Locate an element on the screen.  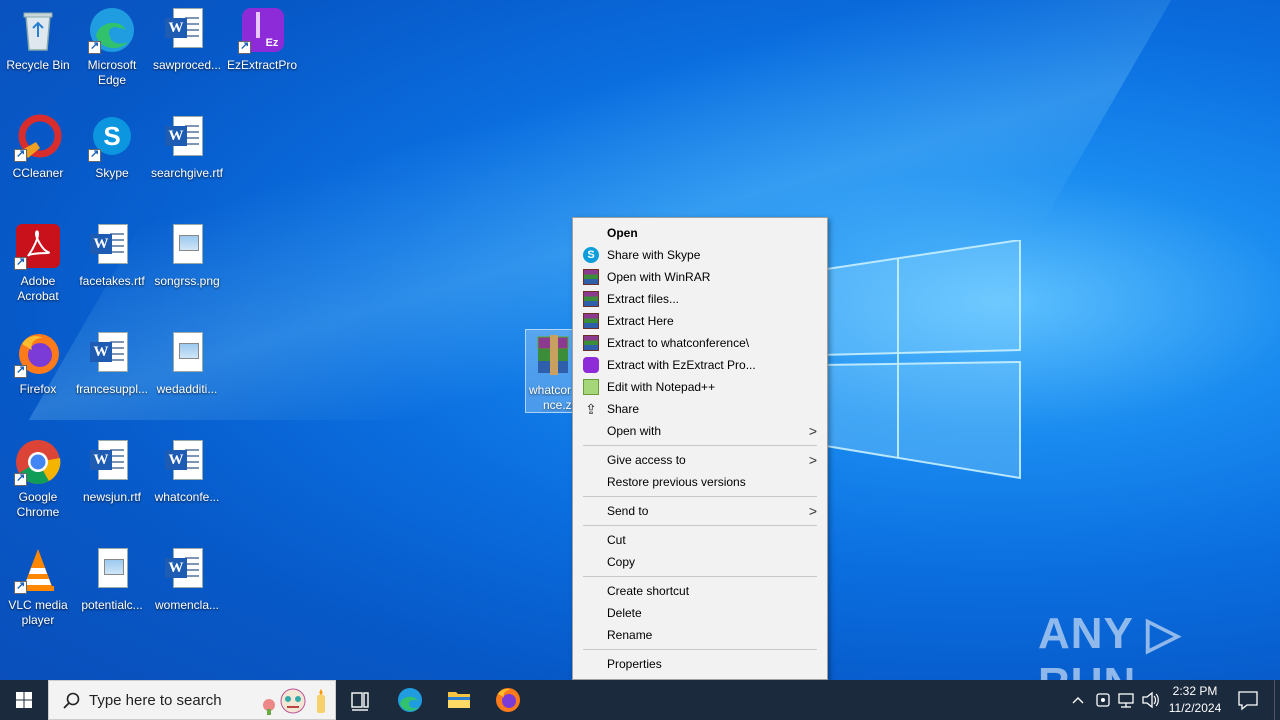
start-button is located at coordinates (24, 700).